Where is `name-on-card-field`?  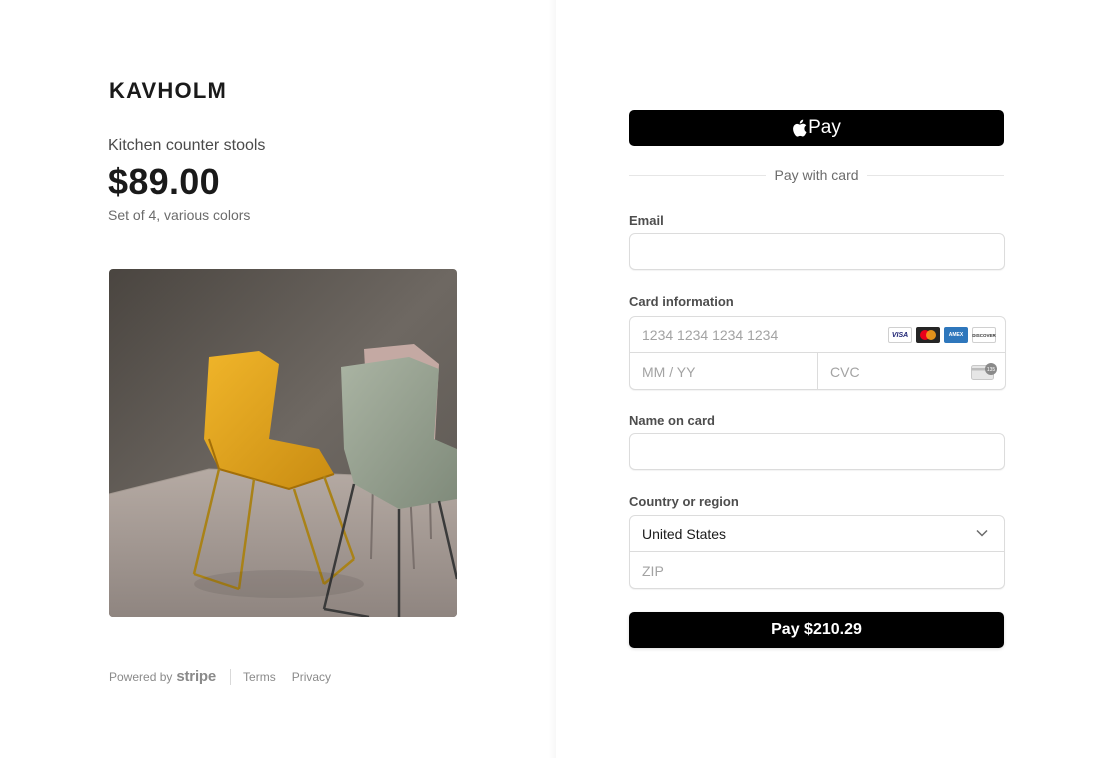 name-on-card-field is located at coordinates (817, 451).